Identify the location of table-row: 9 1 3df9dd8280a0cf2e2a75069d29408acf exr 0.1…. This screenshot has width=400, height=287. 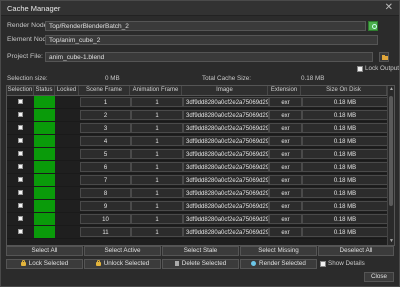
(197, 206).